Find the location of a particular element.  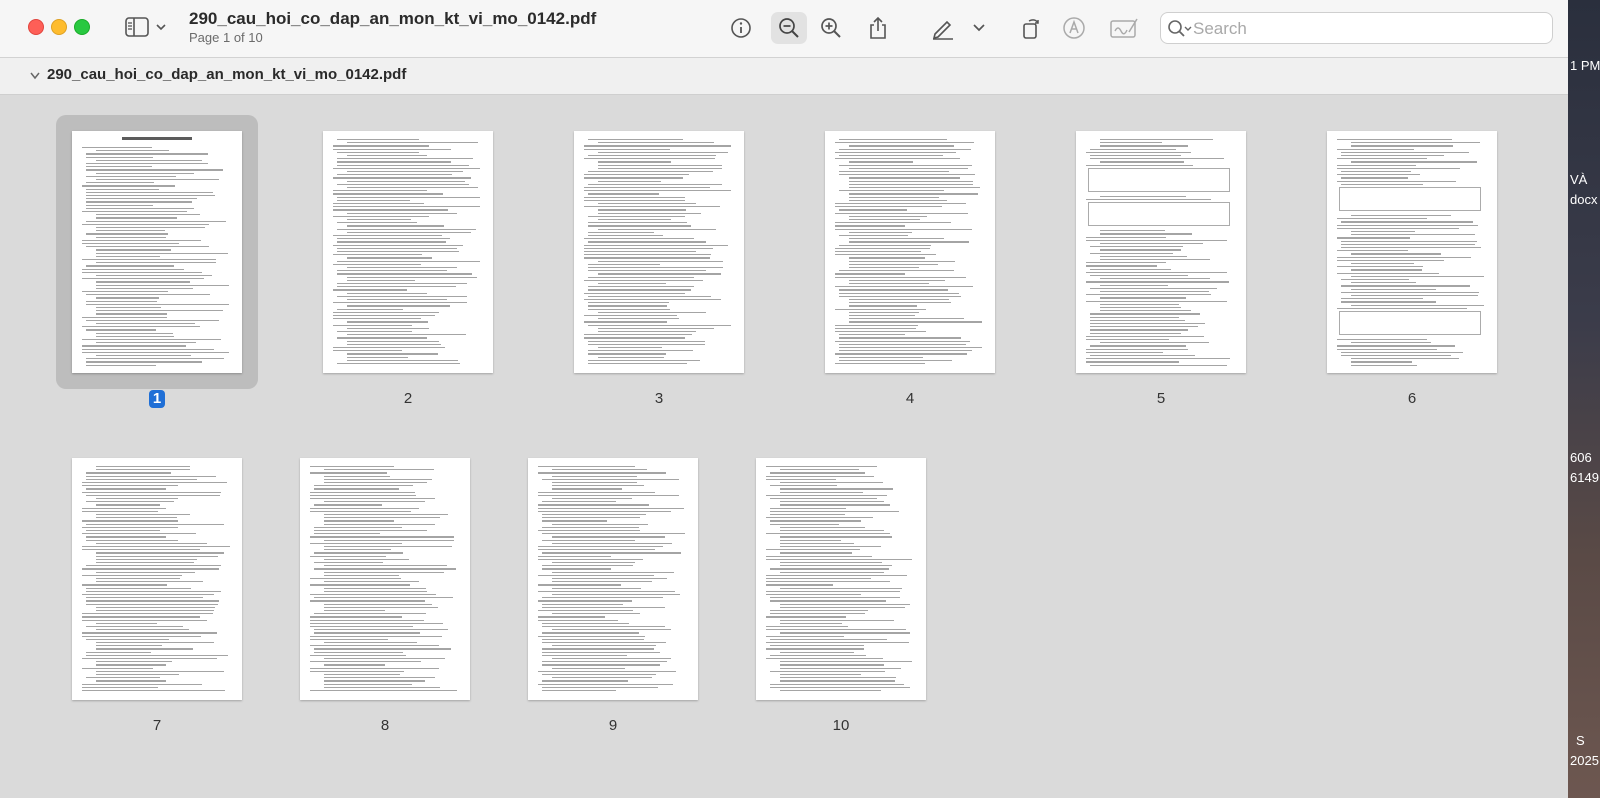

sidebar-toggle-button is located at coordinates (147, 27).